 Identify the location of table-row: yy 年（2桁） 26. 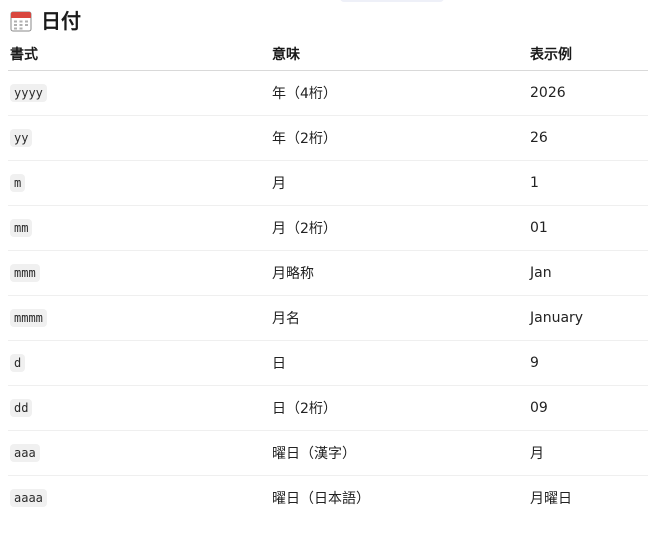
(328, 138).